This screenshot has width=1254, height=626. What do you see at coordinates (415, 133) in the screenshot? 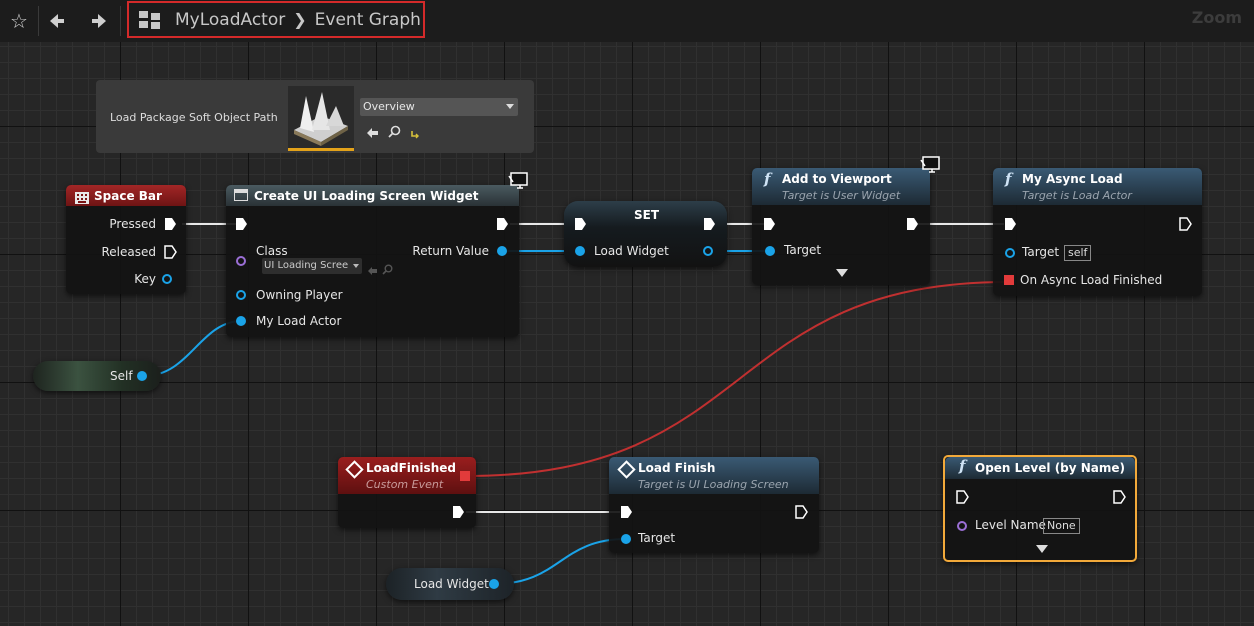
I see `reset-default-icon` at bounding box center [415, 133].